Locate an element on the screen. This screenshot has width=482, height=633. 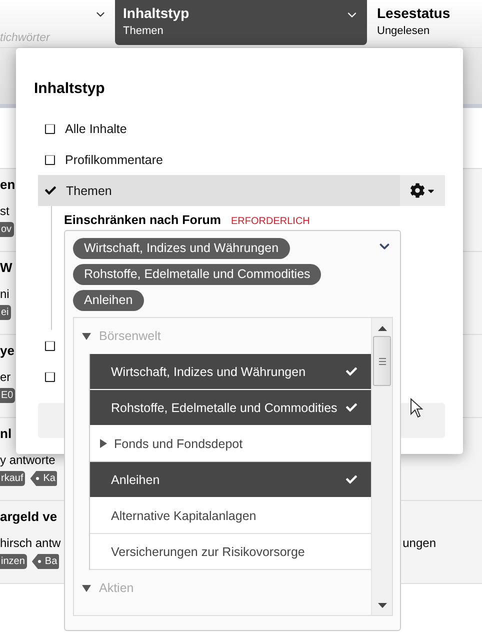
mouse-cursor-icon is located at coordinates (416, 408).